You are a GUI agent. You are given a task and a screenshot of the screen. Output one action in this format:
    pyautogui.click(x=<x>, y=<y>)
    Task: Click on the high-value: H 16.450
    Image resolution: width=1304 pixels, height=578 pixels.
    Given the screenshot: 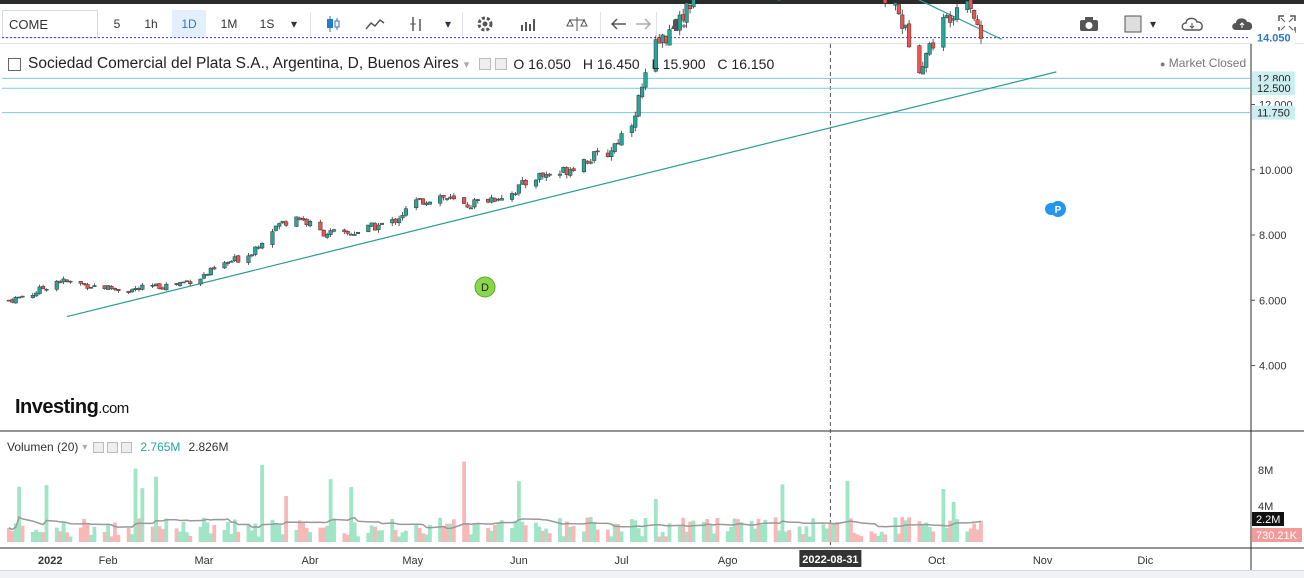 What is the action you would take?
    pyautogui.click(x=611, y=64)
    